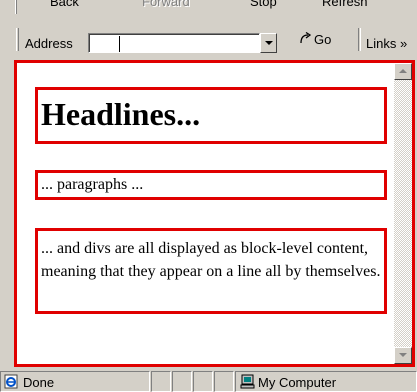 The image size is (417, 392). I want to click on status-pane-main: Done, so click(75, 381).